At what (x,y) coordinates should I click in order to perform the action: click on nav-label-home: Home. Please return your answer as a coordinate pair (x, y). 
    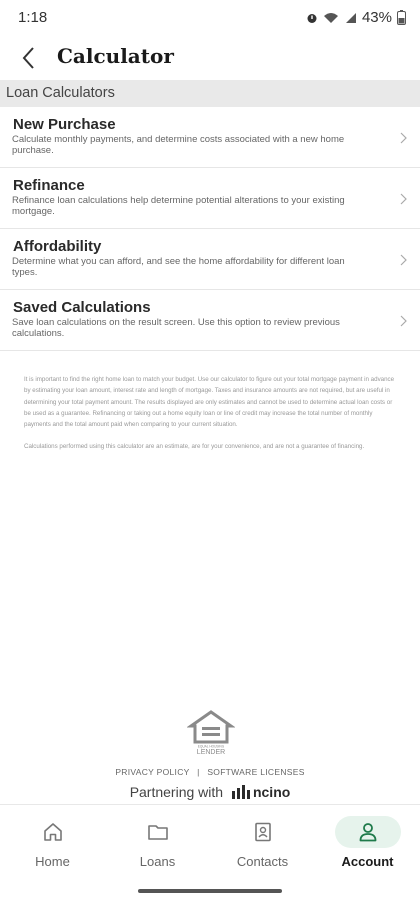
    Looking at the image, I should click on (52, 861).